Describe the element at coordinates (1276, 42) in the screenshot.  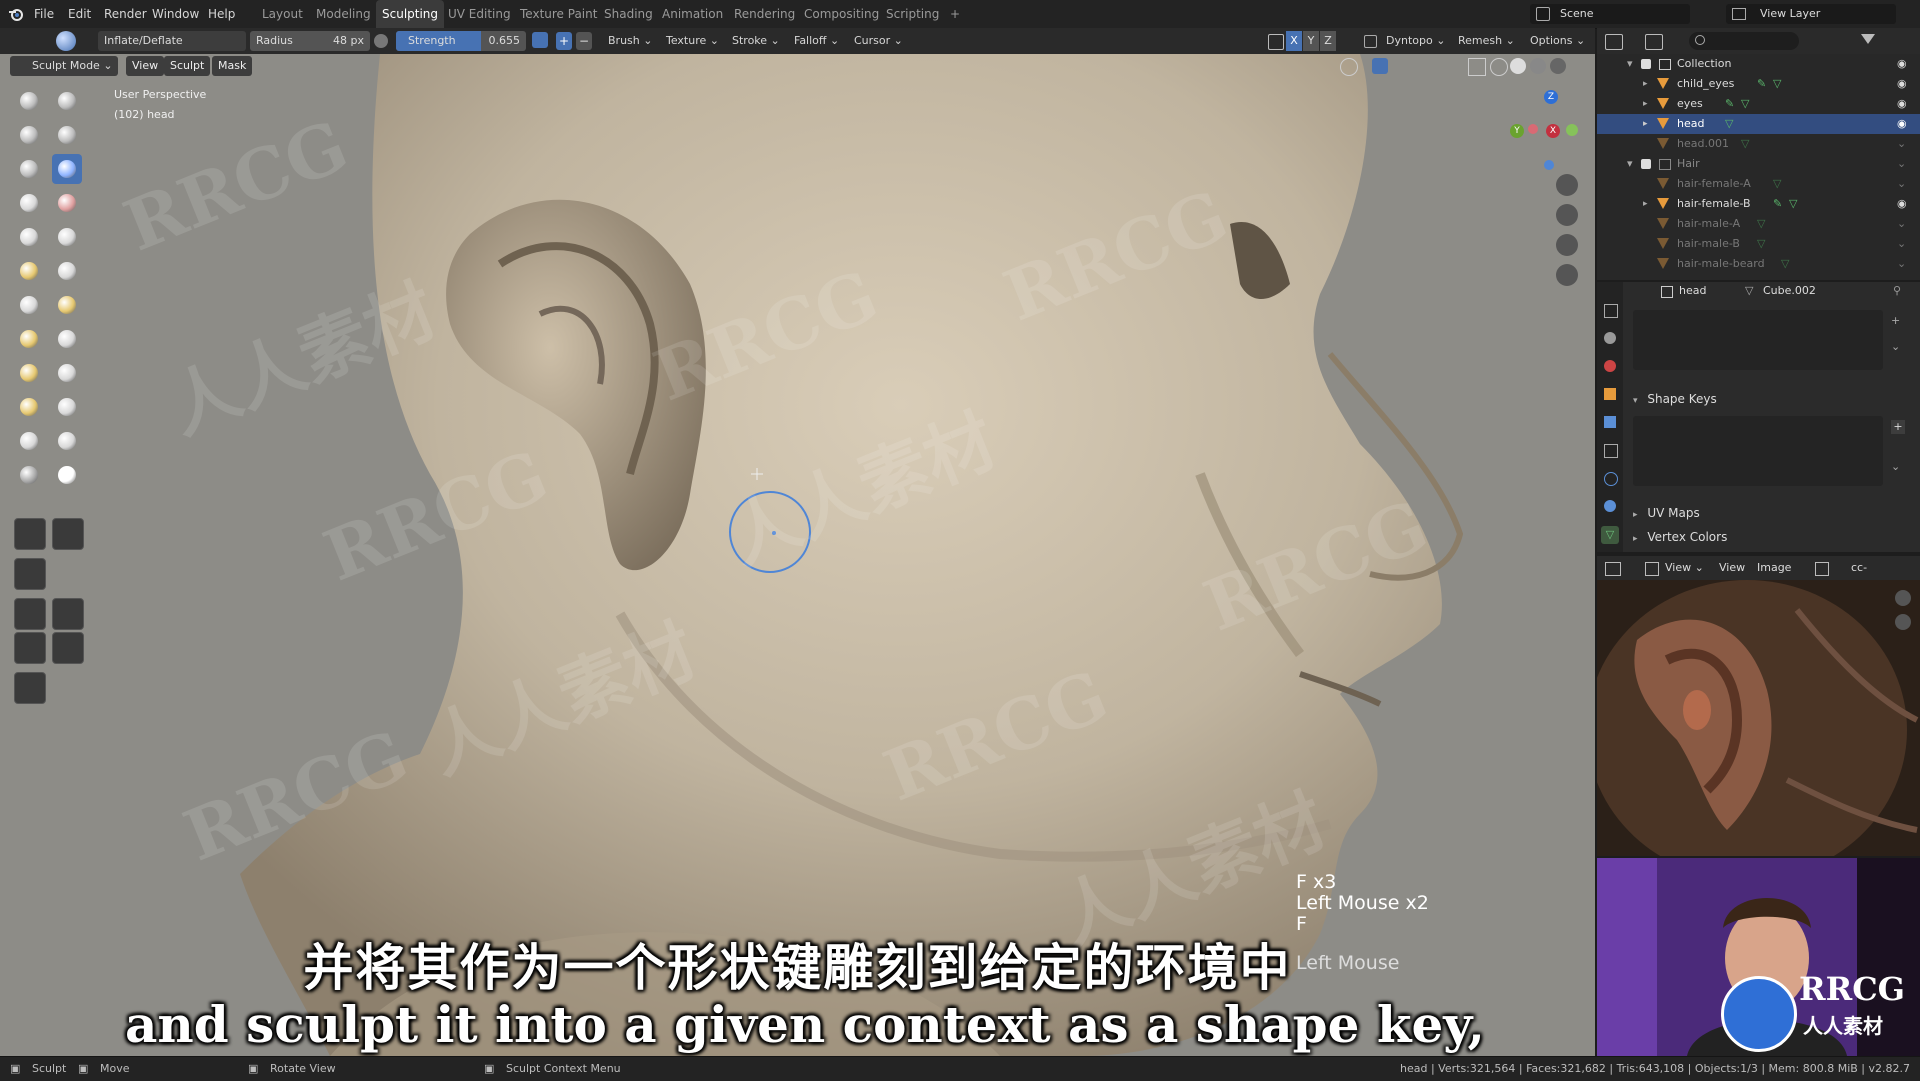
I see `symmetry-icon` at that location.